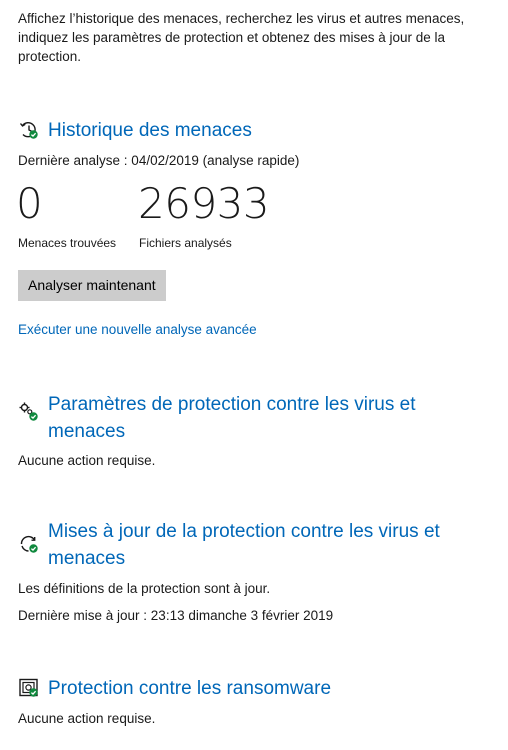 This screenshot has height=750, width=508. What do you see at coordinates (87, 718) in the screenshot?
I see `ransomware-status-text: Aucune action requise.` at bounding box center [87, 718].